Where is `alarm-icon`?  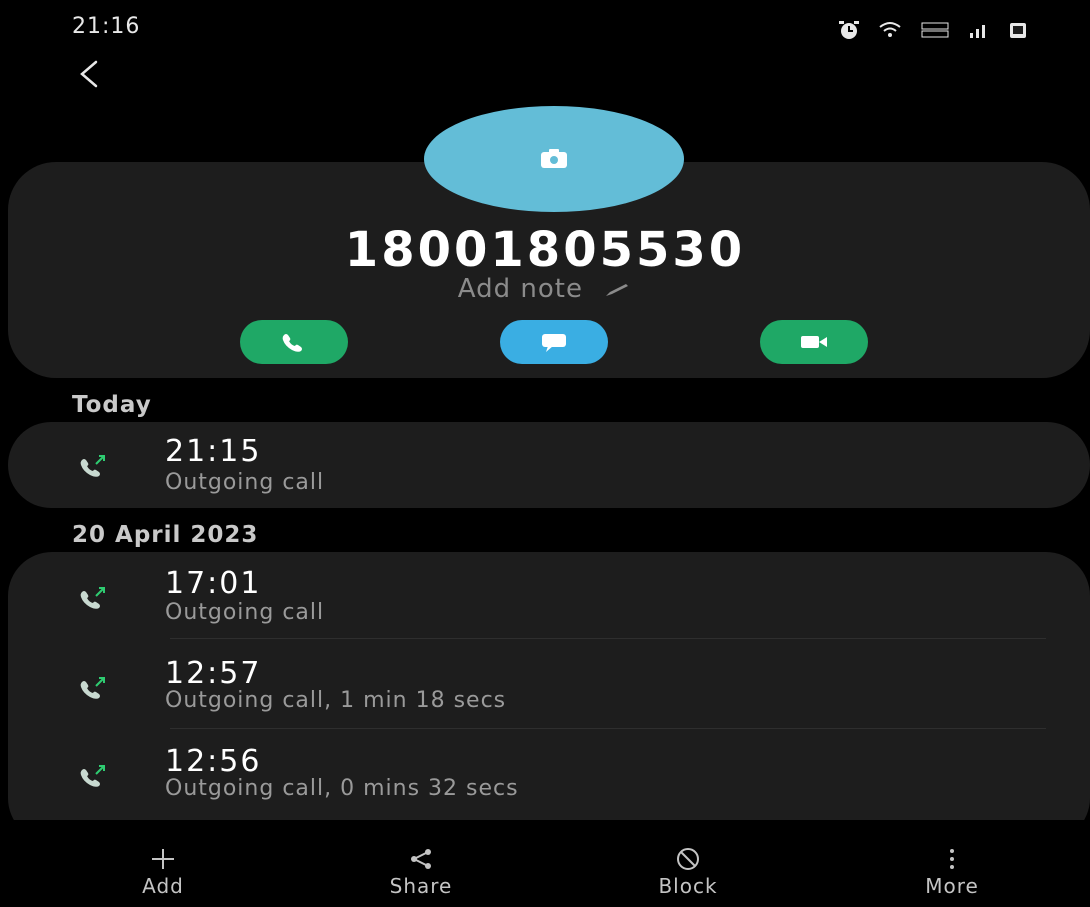 alarm-icon is located at coordinates (849, 30).